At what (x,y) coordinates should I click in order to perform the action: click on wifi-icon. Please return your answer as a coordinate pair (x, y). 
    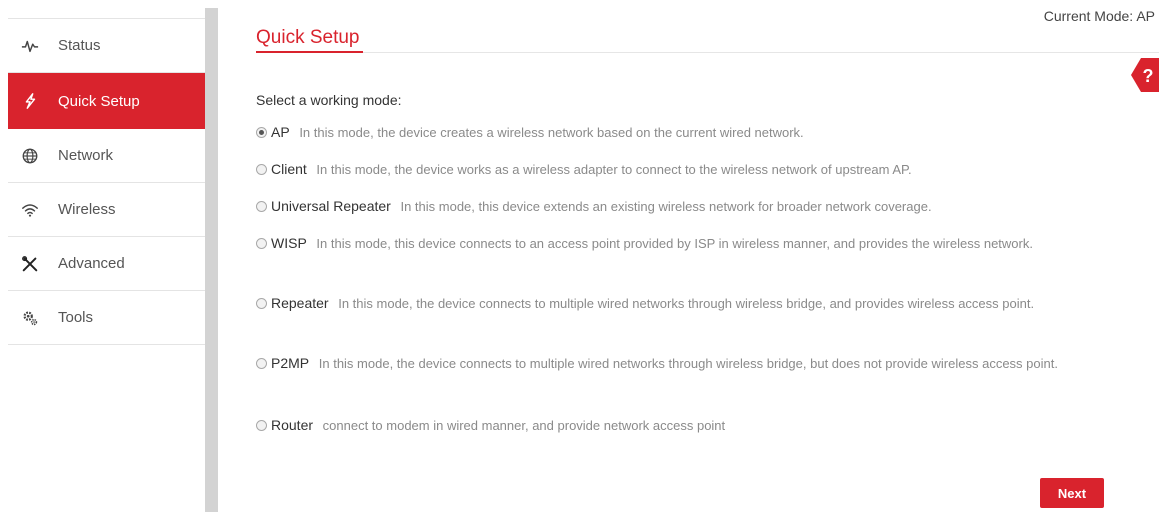
    Looking at the image, I should click on (30, 210).